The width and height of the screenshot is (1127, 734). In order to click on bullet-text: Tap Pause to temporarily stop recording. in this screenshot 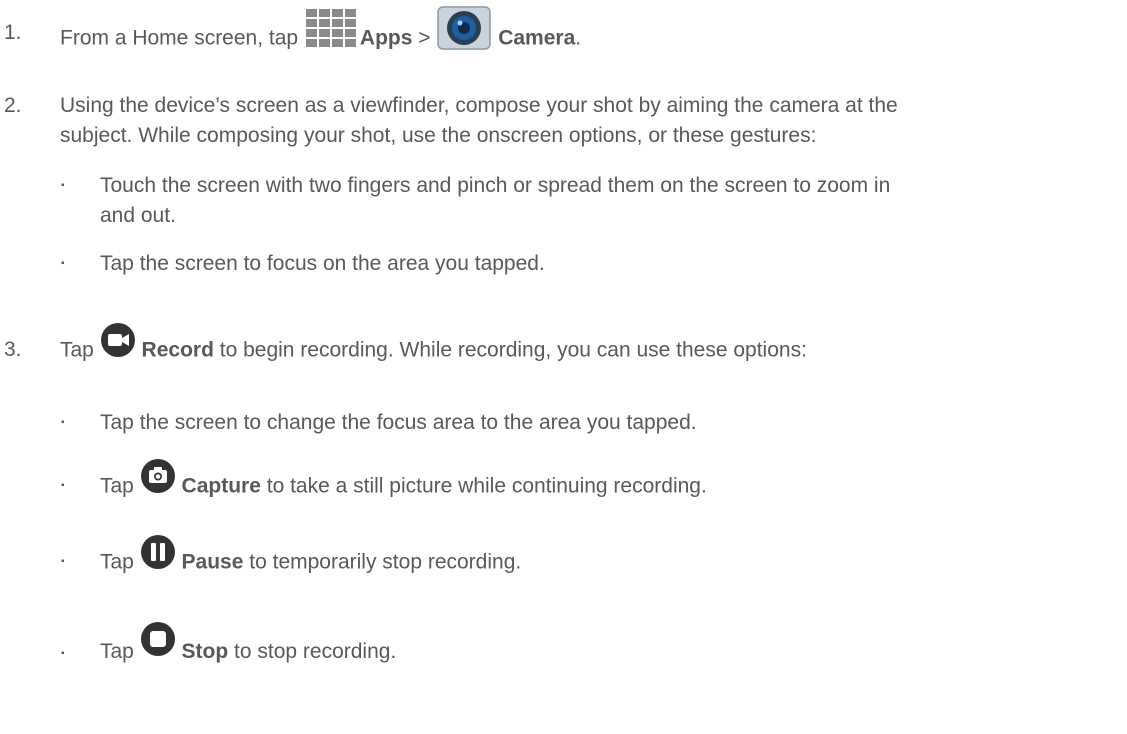, I will do `click(311, 556)`.